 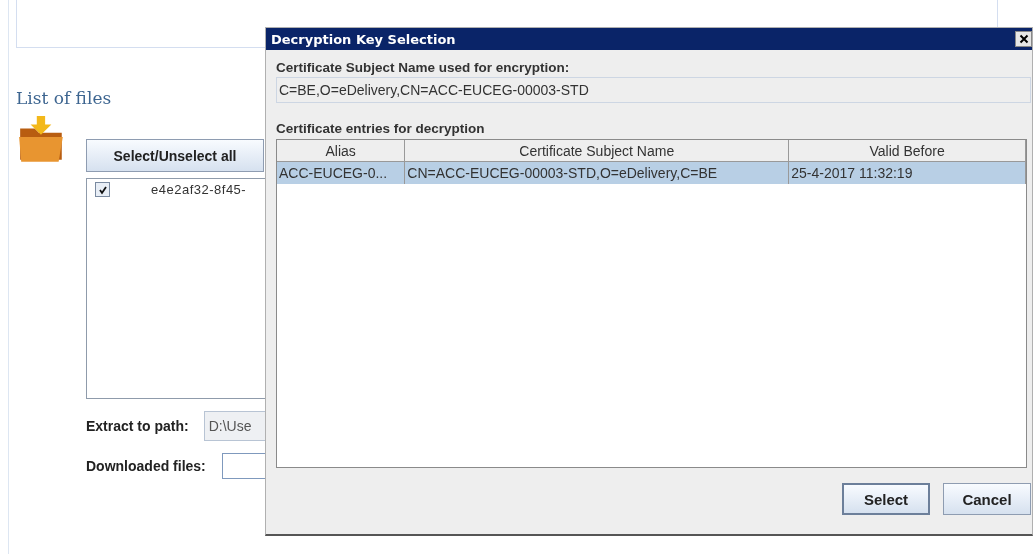 What do you see at coordinates (64, 99) in the screenshot?
I see `section-heading: List of files` at bounding box center [64, 99].